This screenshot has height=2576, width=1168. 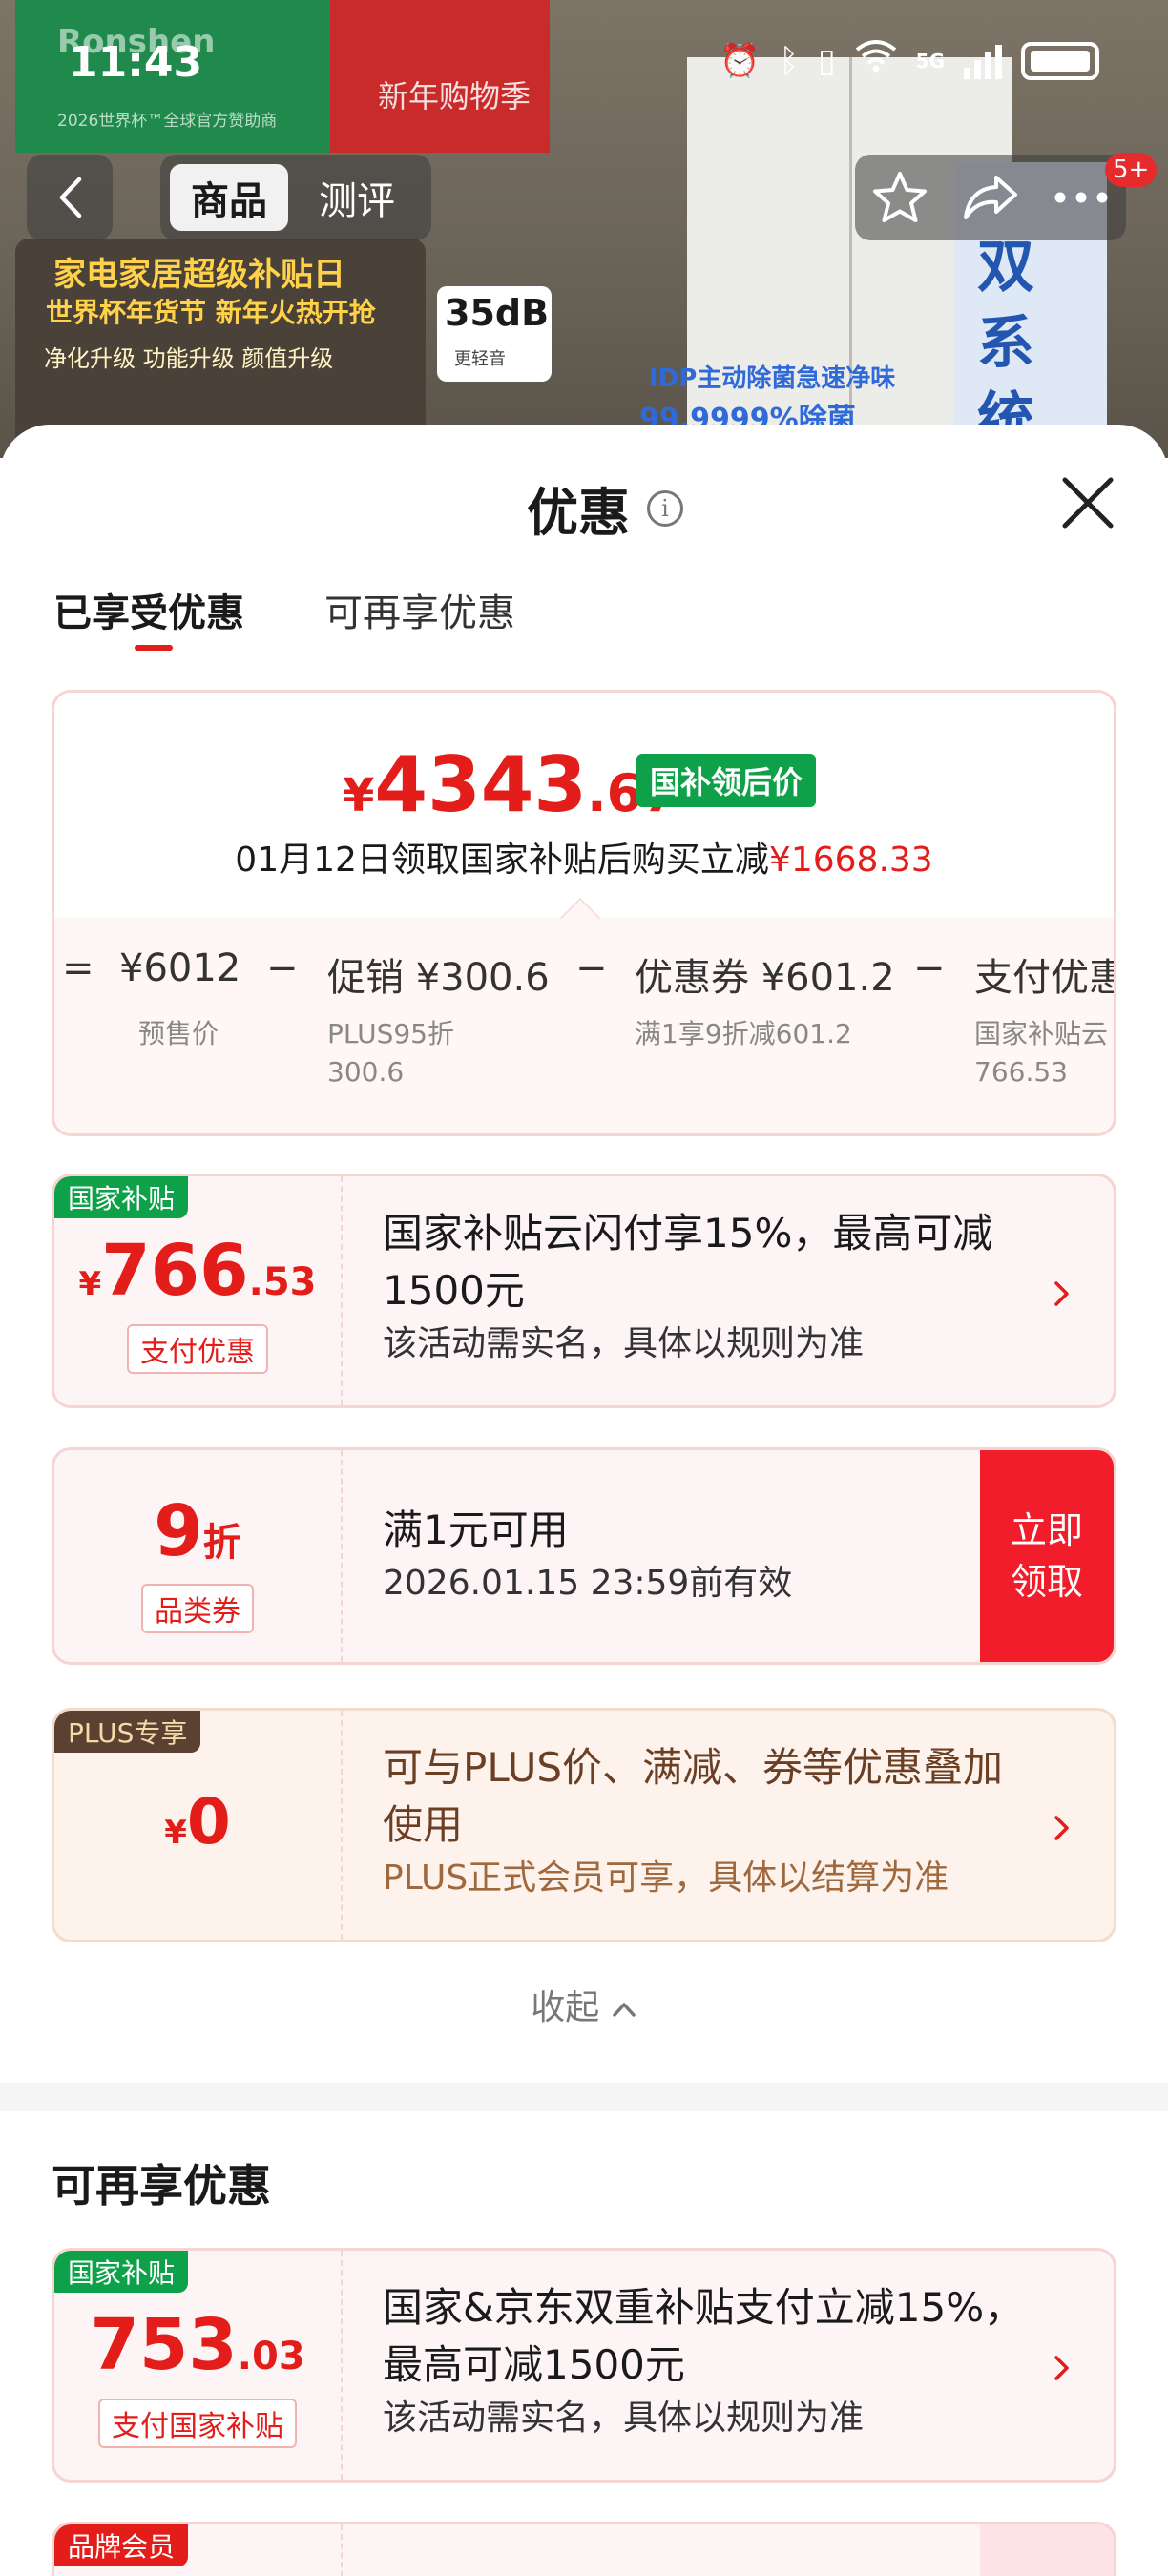 What do you see at coordinates (90, 1284) in the screenshot?
I see `offer-currency: ¥` at bounding box center [90, 1284].